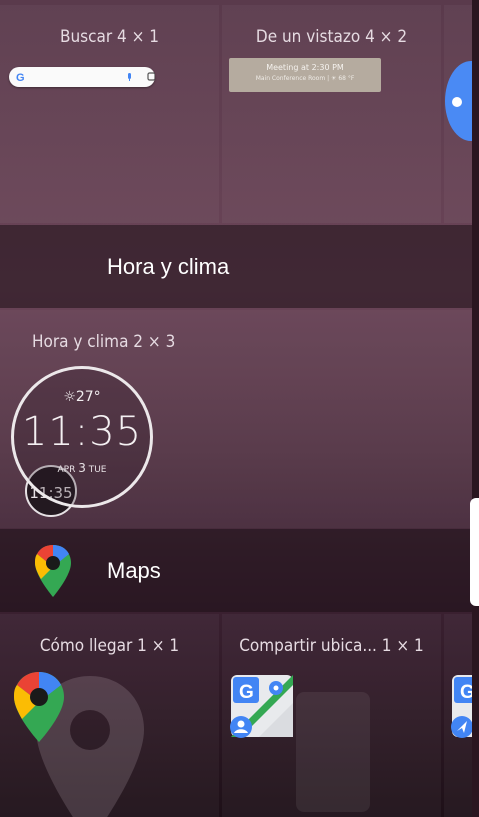 The width and height of the screenshot is (479, 817). What do you see at coordinates (305, 67) in the screenshot?
I see `glance-event-title: Meeting at 2:30 PM` at bounding box center [305, 67].